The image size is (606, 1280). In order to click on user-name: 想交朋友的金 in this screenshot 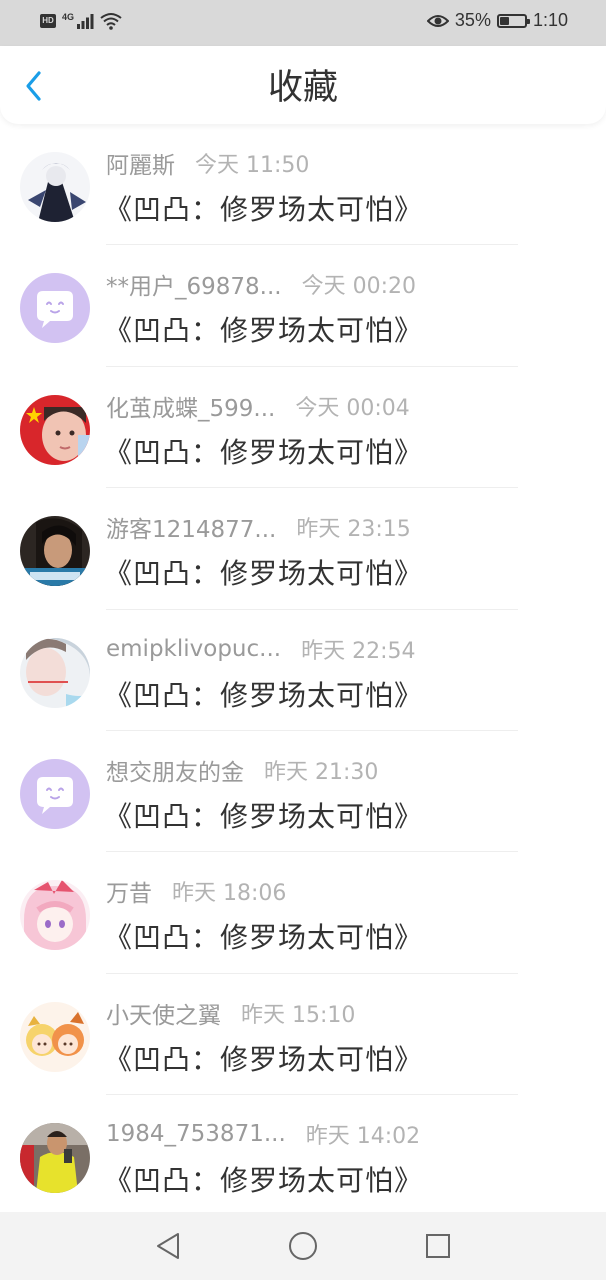, I will do `click(175, 772)`.